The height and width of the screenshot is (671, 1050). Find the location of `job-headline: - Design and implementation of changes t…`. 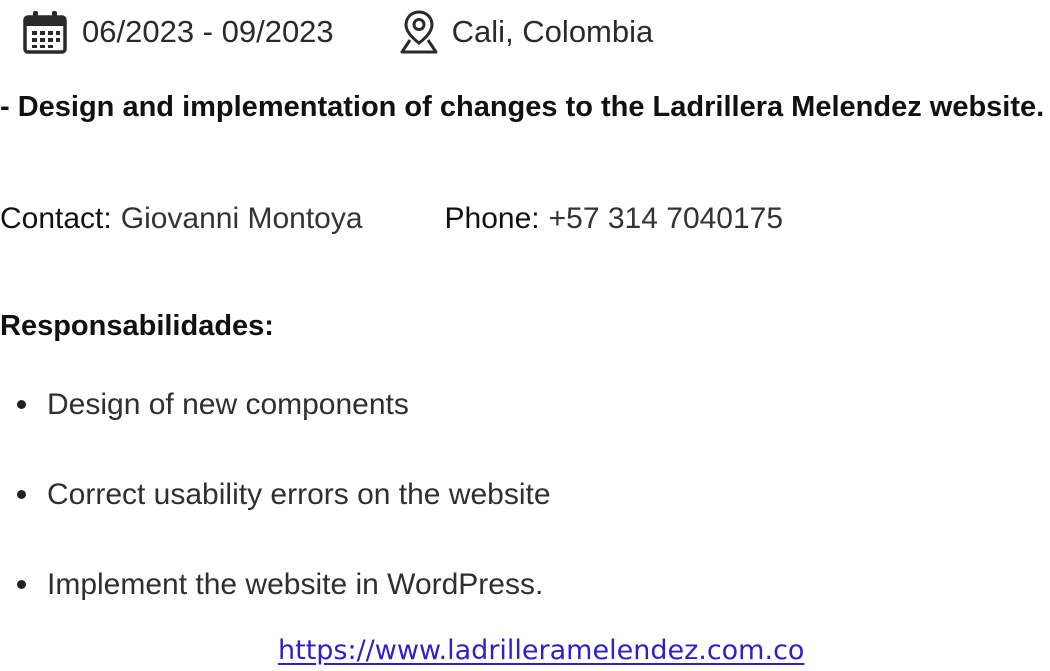

job-headline: - Design and implementation of changes t… is located at coordinates (522, 107).